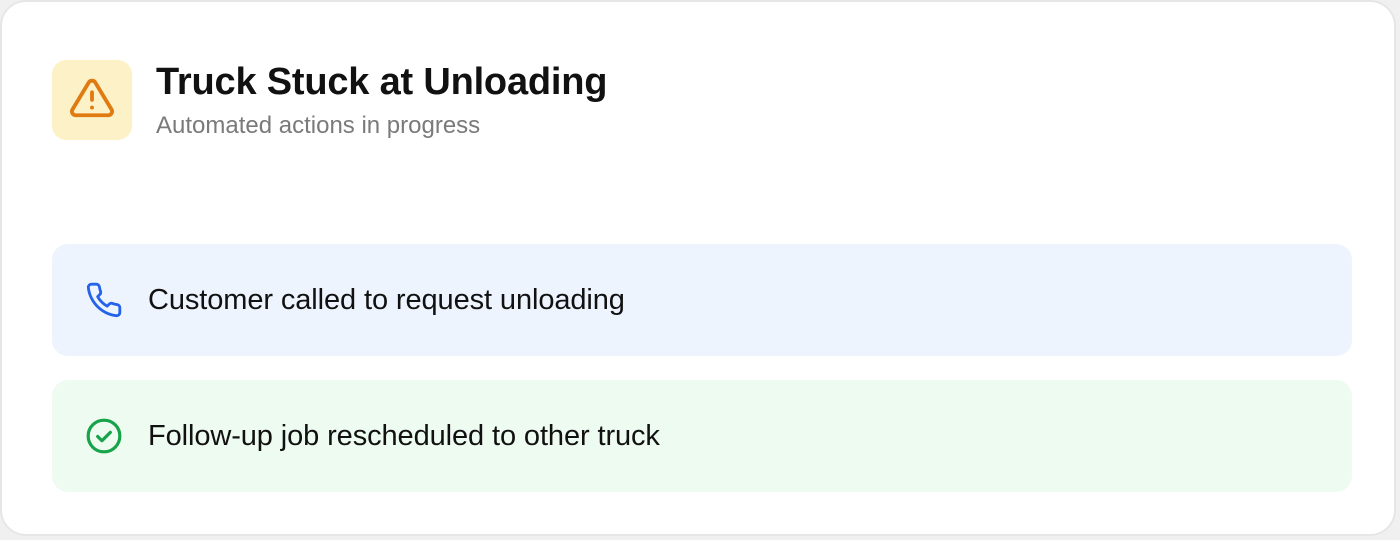 The image size is (1400, 540). I want to click on alert-subtitle: Automated actions in progress, so click(318, 125).